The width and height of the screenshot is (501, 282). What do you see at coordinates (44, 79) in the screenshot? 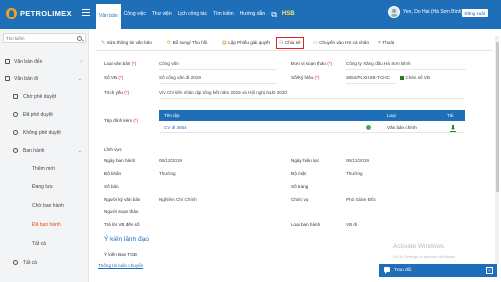
I see `sidebar-item-van-ban-di: Văn bản đi ⌄` at bounding box center [44, 79].